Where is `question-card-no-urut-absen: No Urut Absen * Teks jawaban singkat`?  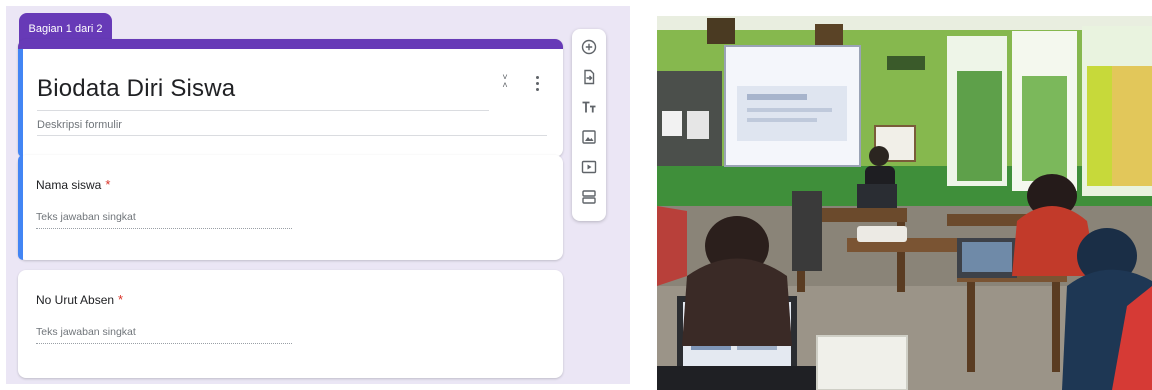
question-card-no-urut-absen: No Urut Absen * Teks jawaban singkat is located at coordinates (290, 324).